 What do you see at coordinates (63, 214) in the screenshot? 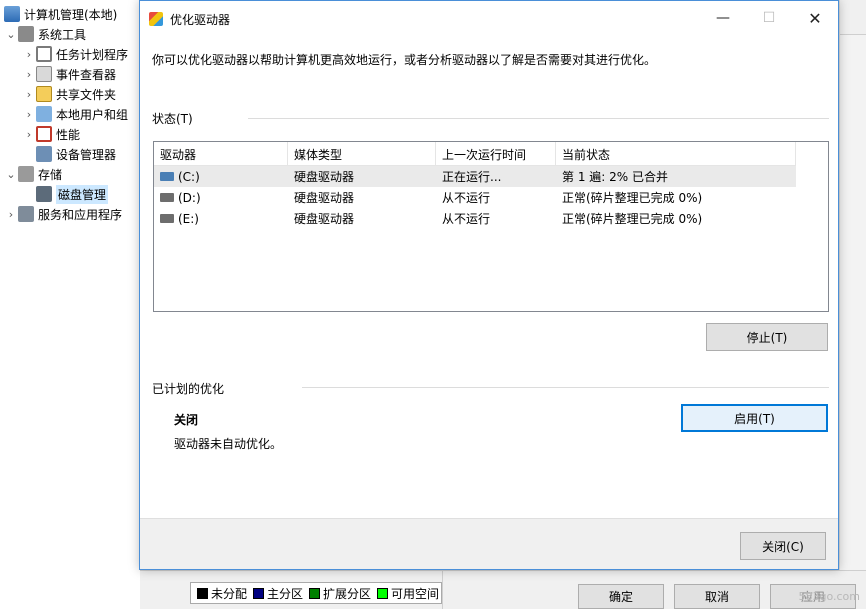
I see `tree-item-services: › 服务和应用程序` at bounding box center [63, 214].